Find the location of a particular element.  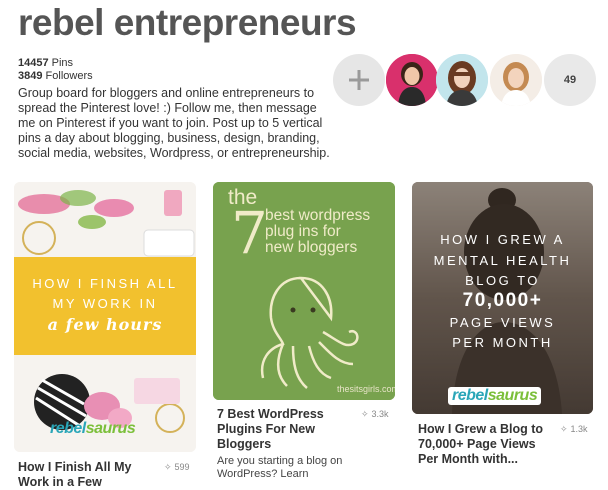

pin-image-text: PER MONTH is located at coordinates (502, 342).